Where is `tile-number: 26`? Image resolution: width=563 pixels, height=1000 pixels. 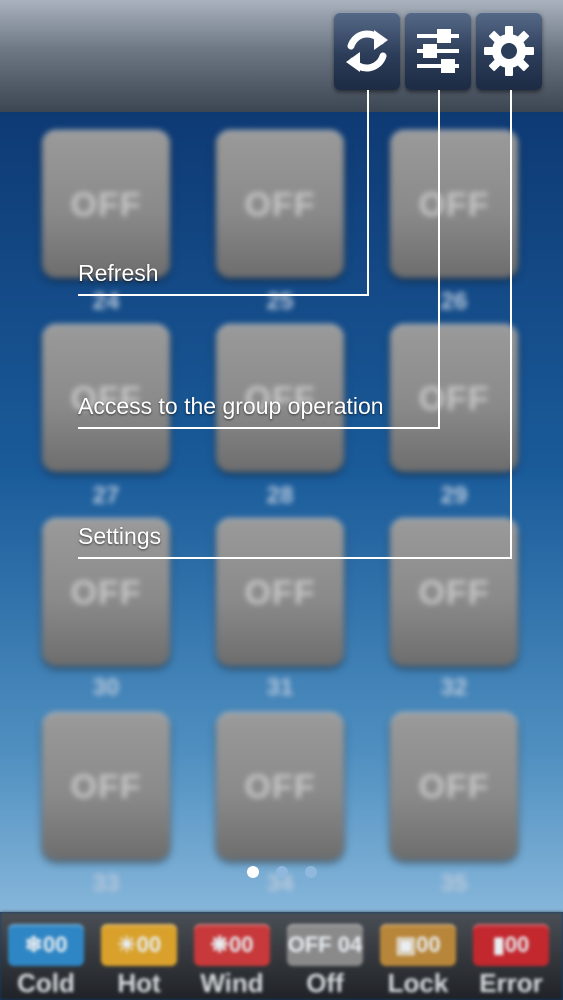
tile-number: 26 is located at coordinates (454, 301).